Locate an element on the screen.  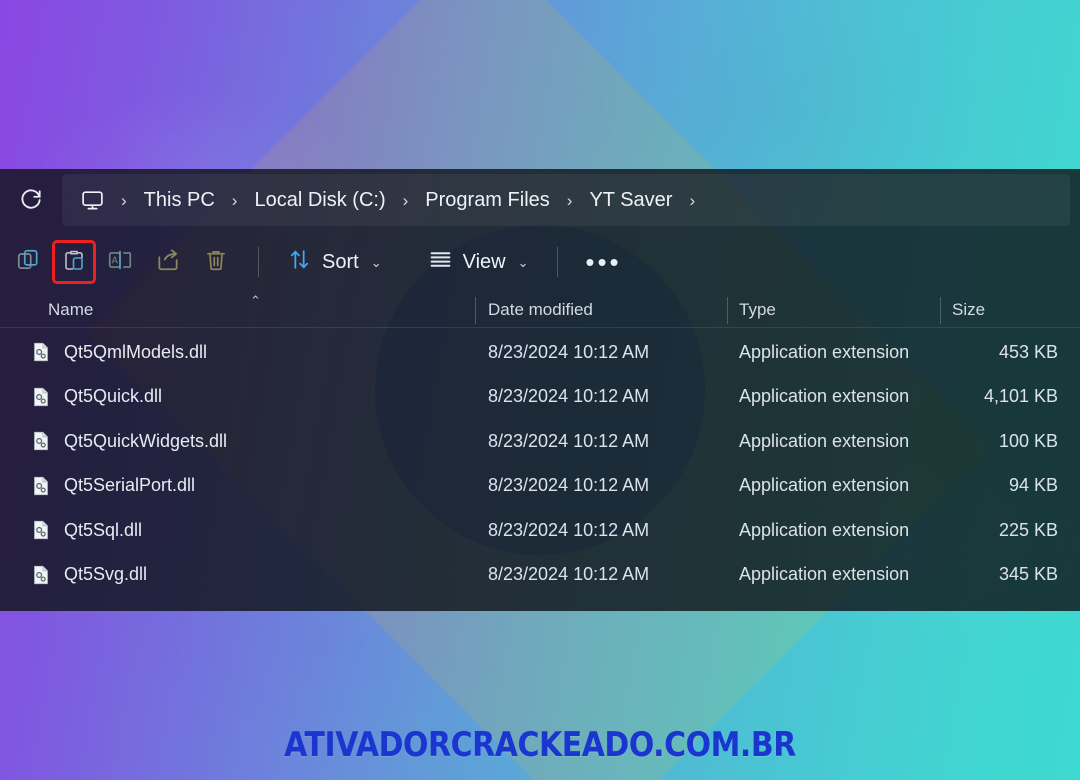
sort-ascending-caret-icon: ⌃ is located at coordinates (255, 300).